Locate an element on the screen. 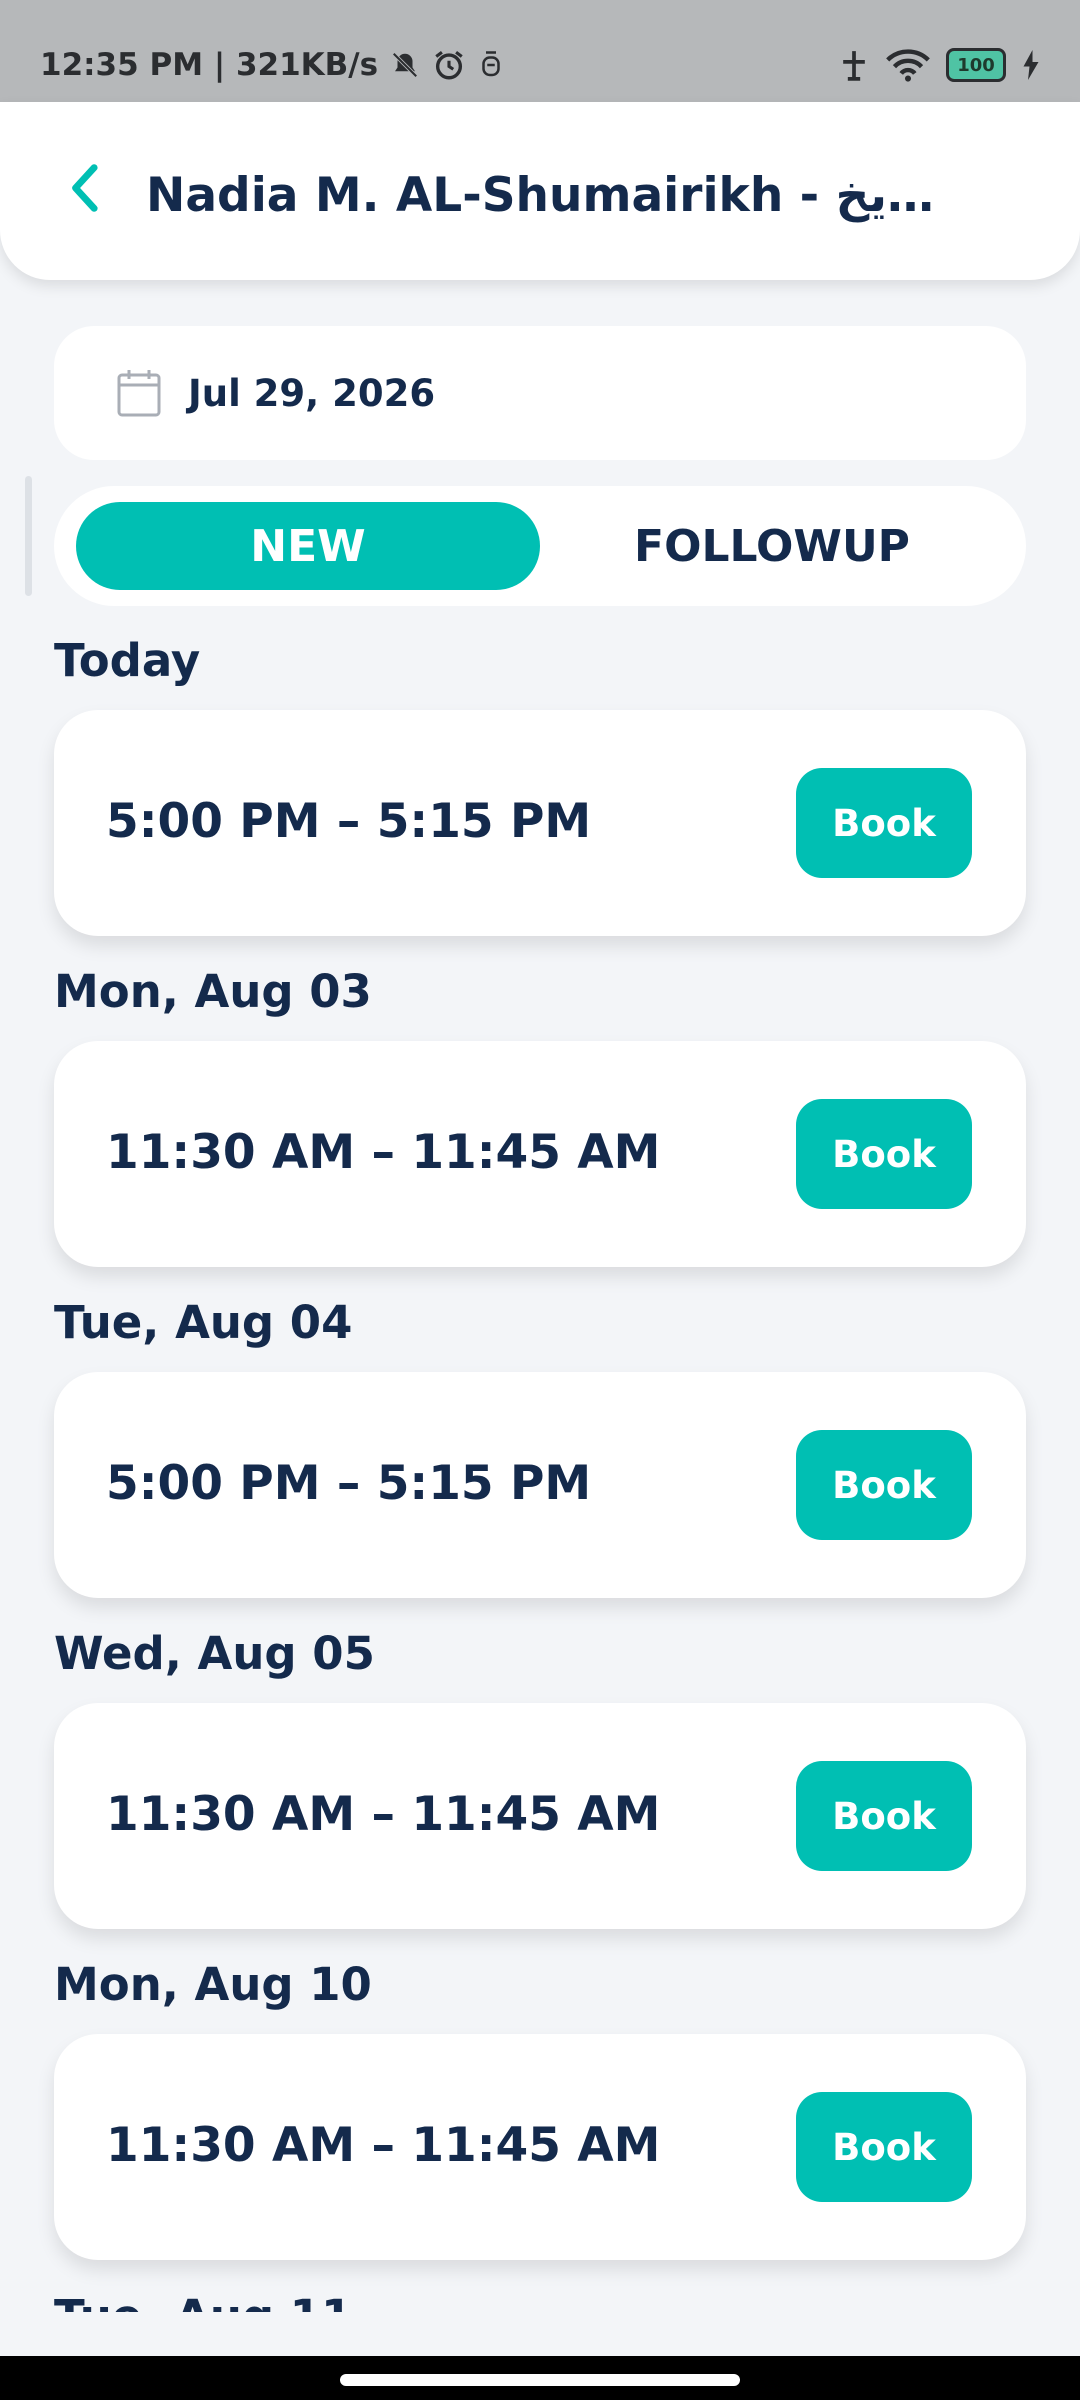 The width and height of the screenshot is (1080, 2400). day-label: Tue, Aug 11 is located at coordinates (203, 2301).